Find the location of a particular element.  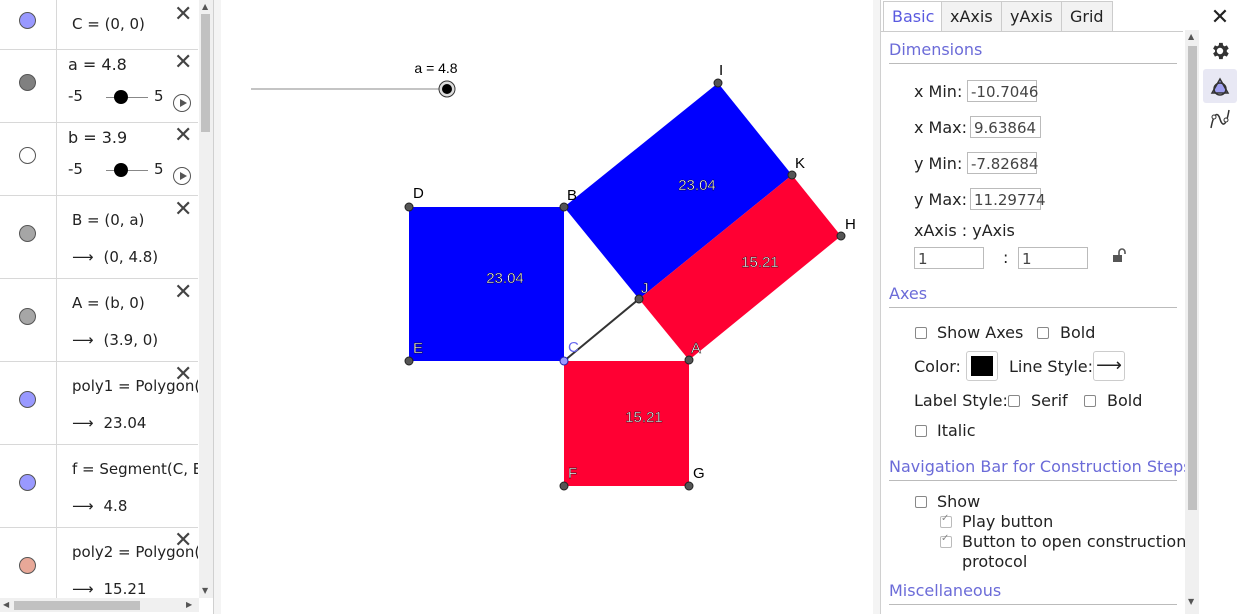

algebra-value: ⟶ 15.21 is located at coordinates (109, 589).